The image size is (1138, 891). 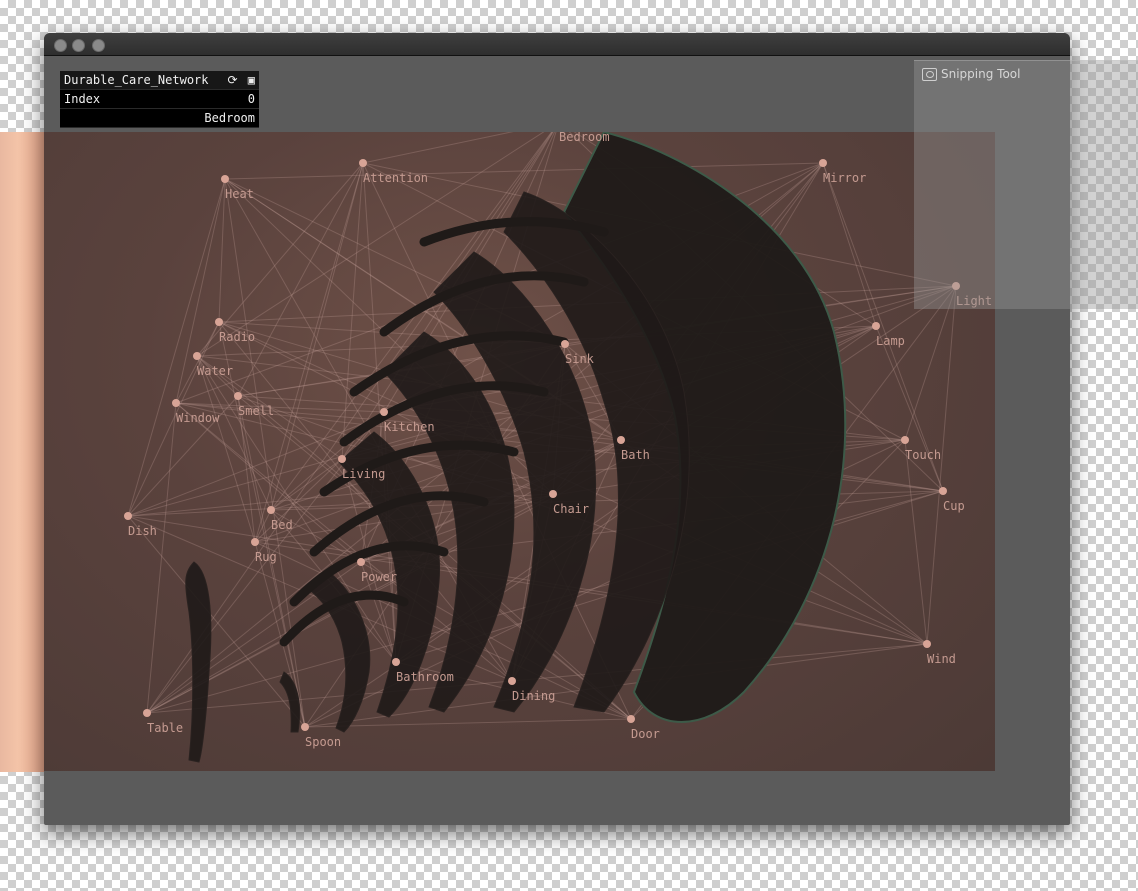 I want to click on graph-node-label: Dining, so click(x=533, y=696).